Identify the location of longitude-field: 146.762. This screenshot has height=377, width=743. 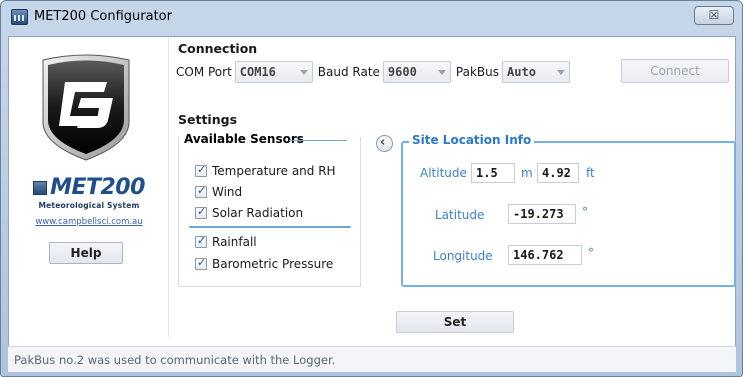
(545, 255).